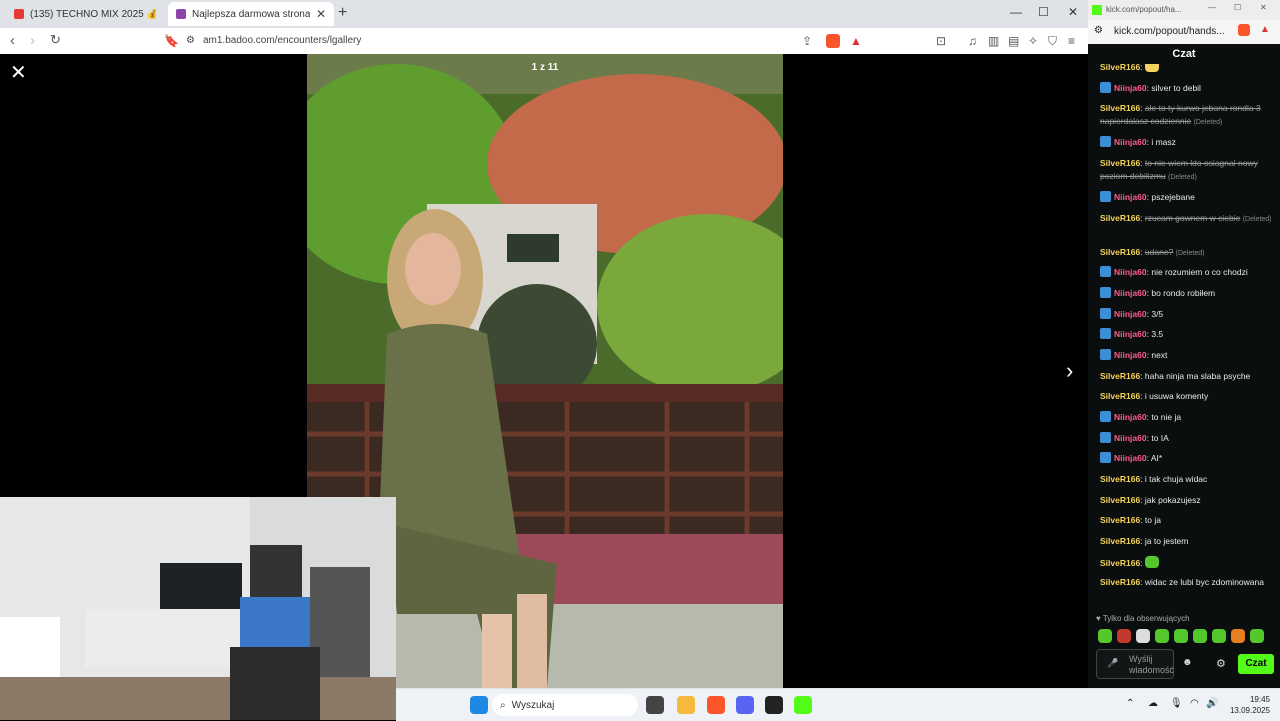 This screenshot has height=721, width=1280. I want to click on kick-address-bar: ⚙ kick.com/popout/hands... ▲, so click(1184, 32).